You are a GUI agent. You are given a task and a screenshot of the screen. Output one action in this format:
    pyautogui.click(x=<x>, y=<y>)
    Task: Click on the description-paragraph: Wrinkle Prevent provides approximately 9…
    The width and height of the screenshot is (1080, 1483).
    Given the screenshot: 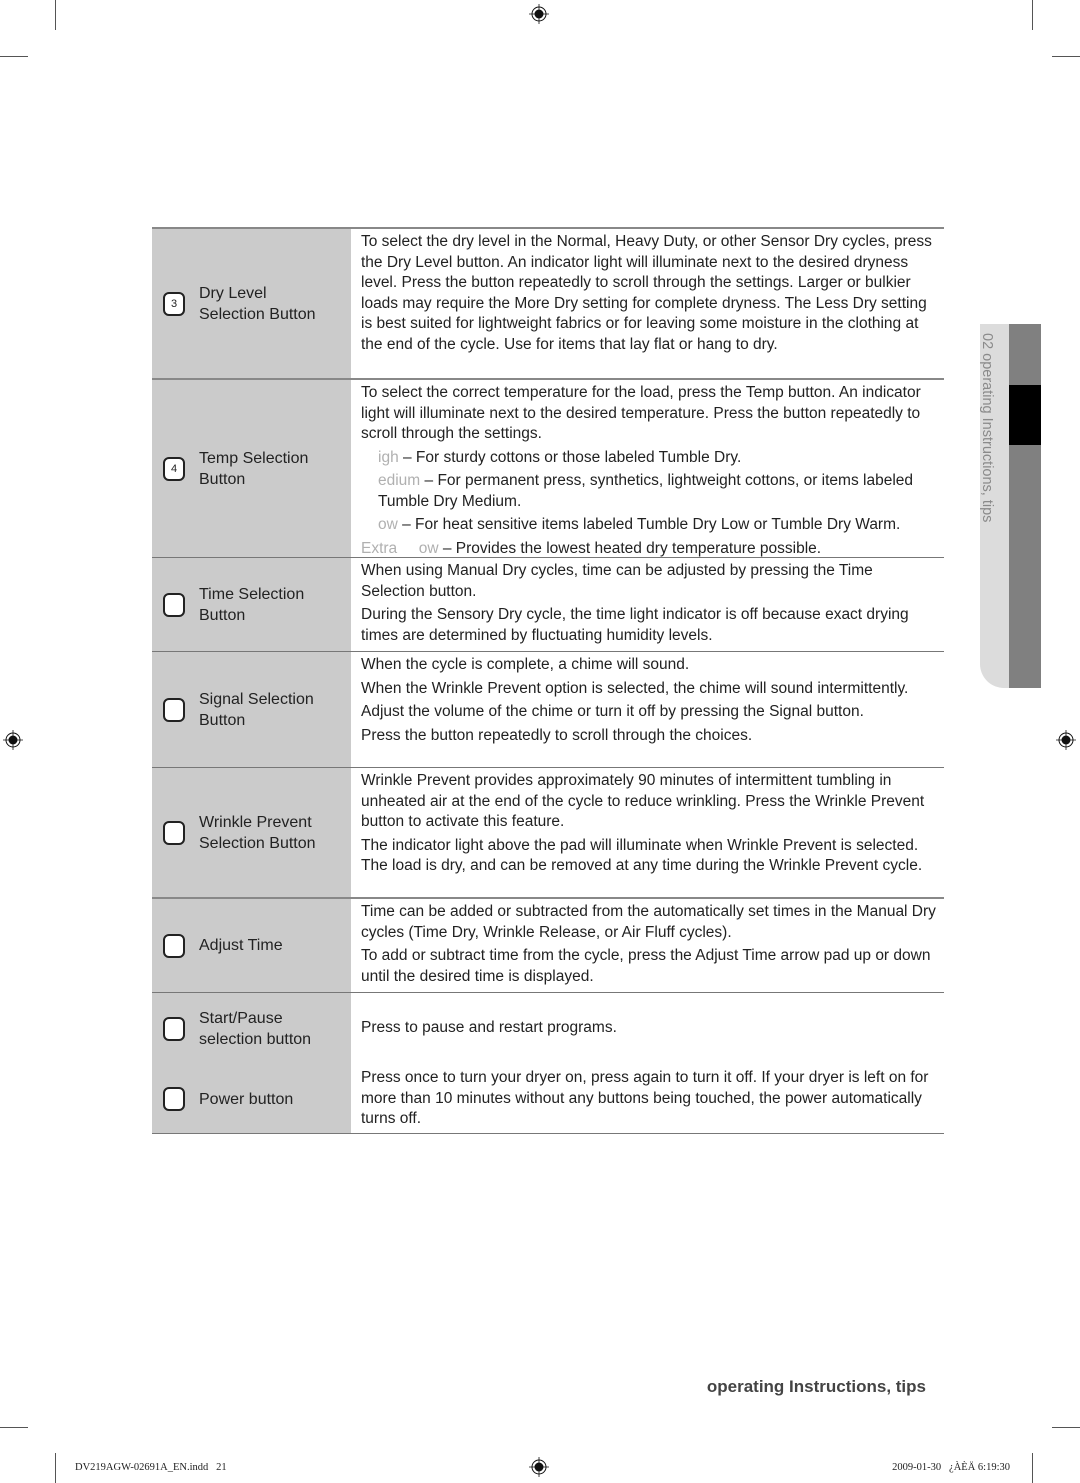 What is the action you would take?
    pyautogui.click(x=643, y=801)
    